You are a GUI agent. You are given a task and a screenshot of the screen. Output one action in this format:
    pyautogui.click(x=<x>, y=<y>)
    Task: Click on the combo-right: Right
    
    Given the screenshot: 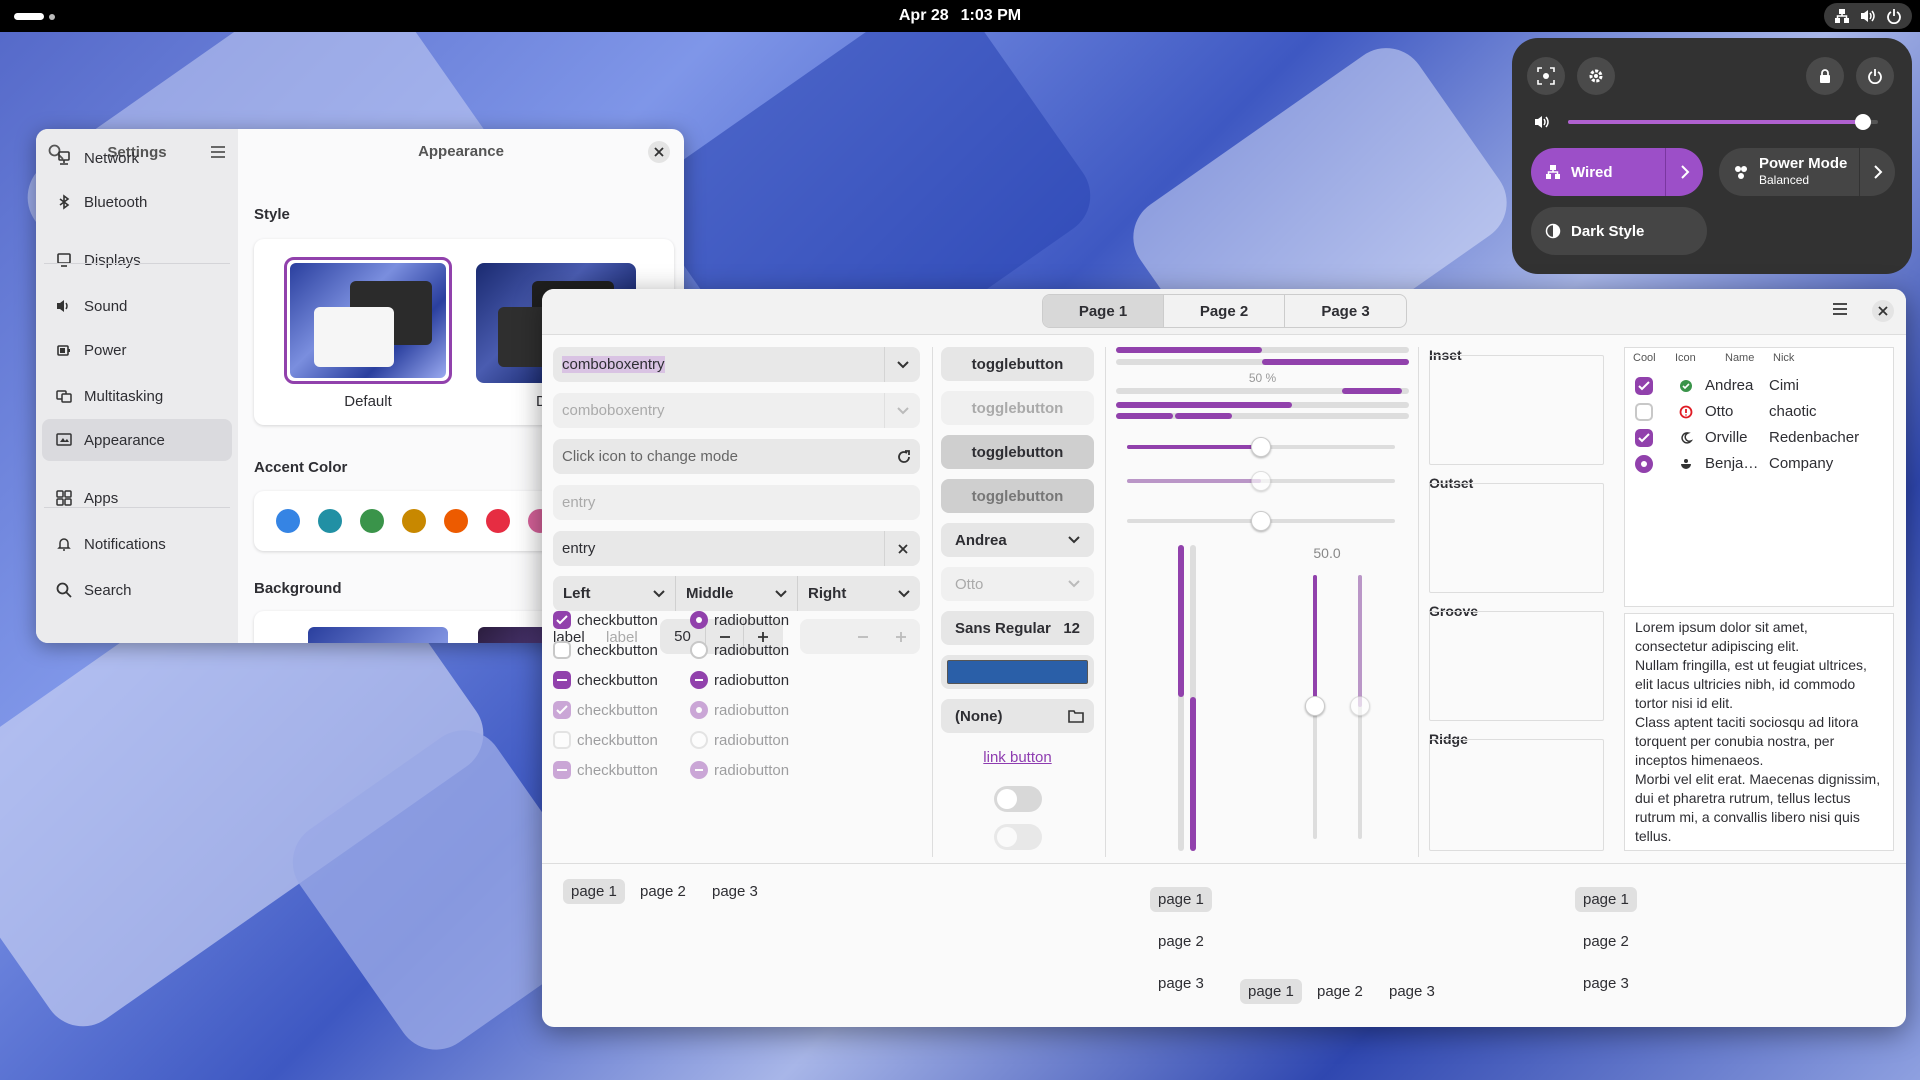 What is the action you would take?
    pyautogui.click(x=859, y=593)
    